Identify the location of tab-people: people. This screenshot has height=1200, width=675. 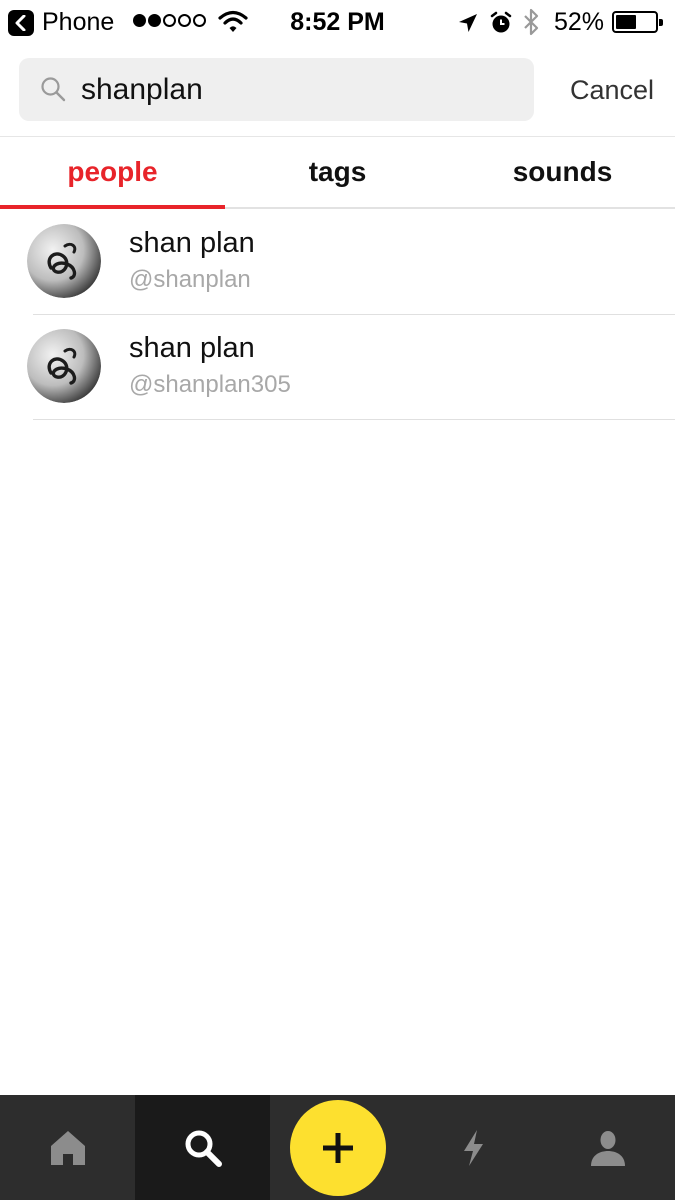
(112, 173).